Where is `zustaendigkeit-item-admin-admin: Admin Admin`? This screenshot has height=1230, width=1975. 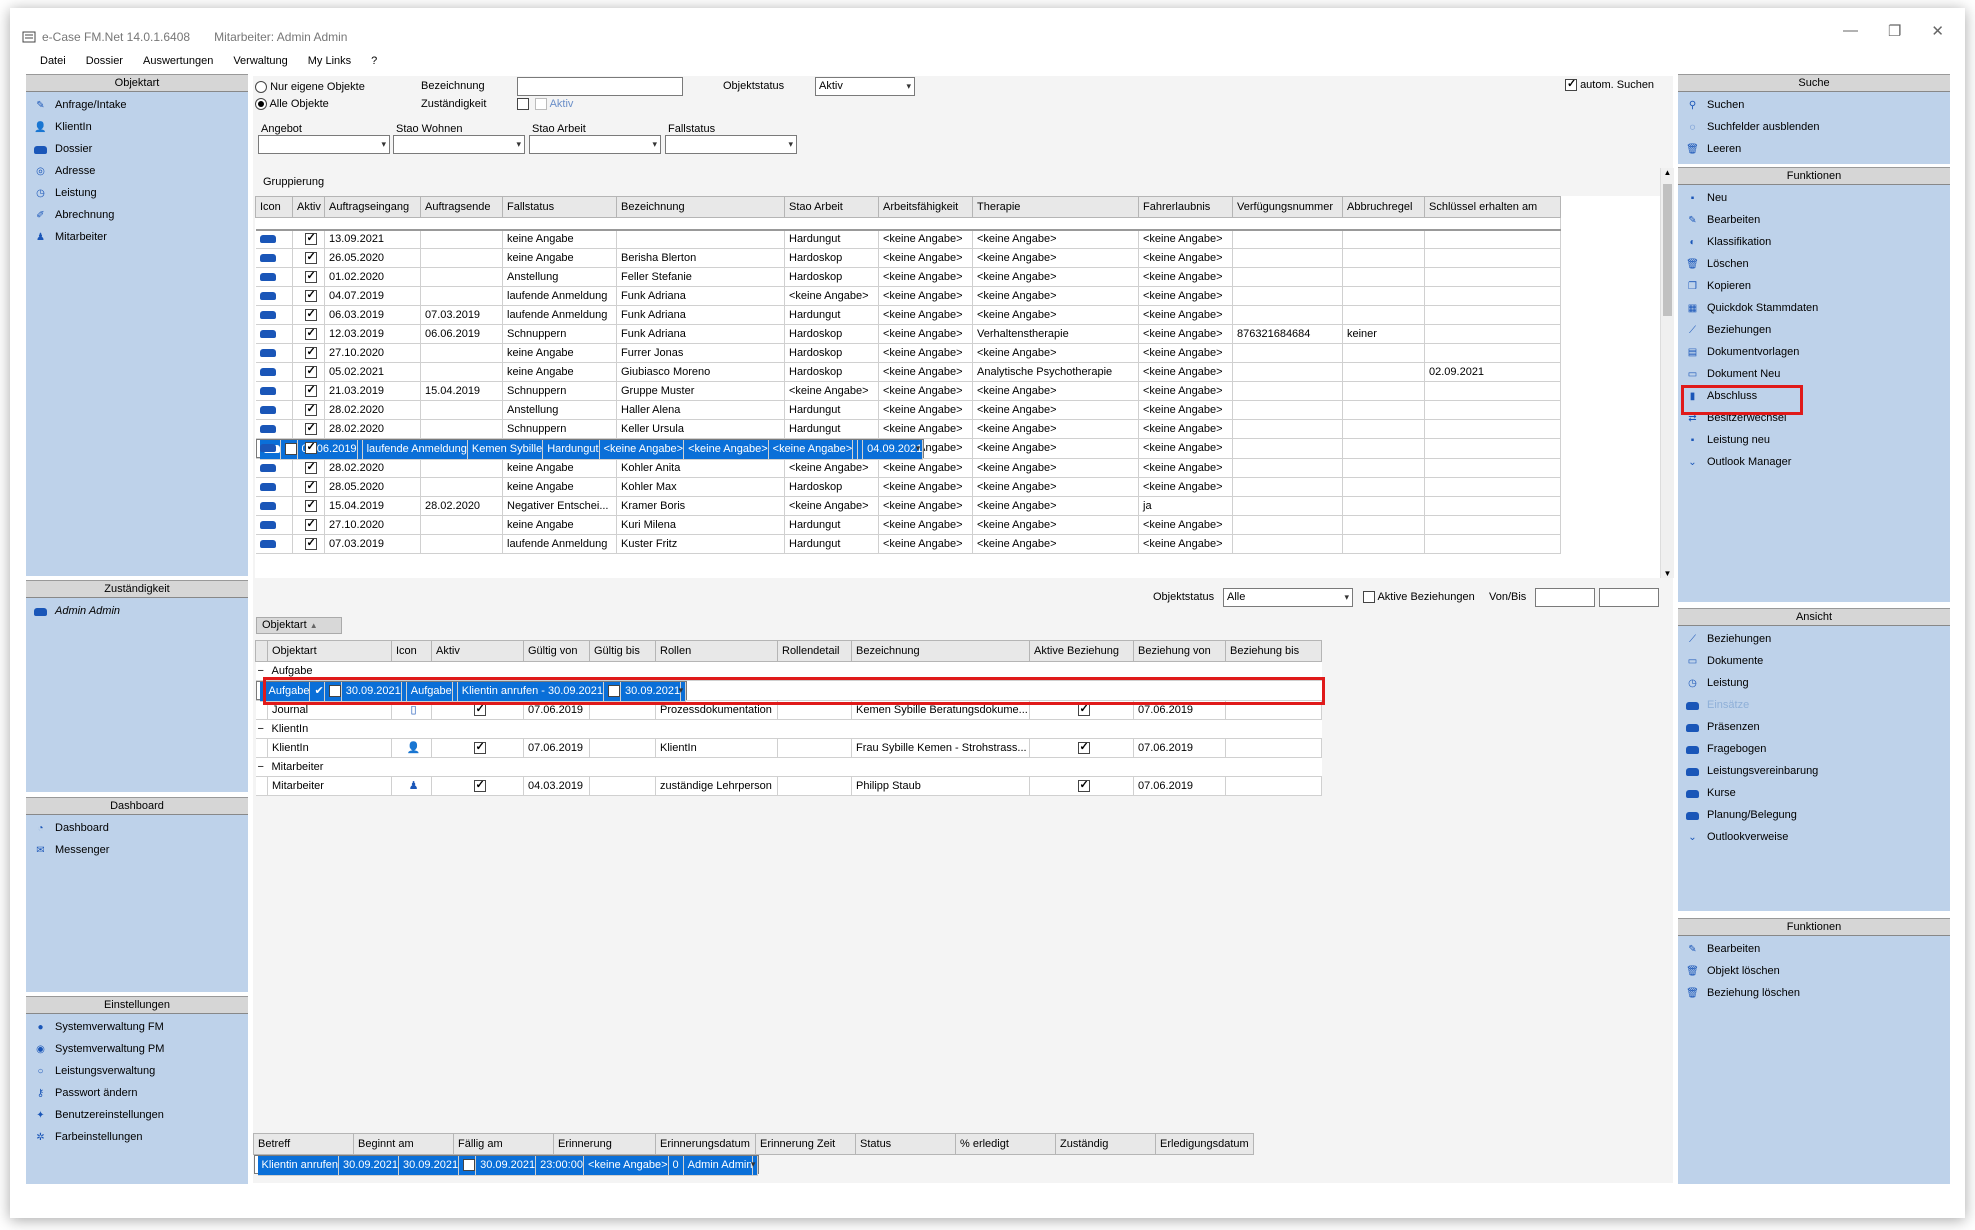
zustaendigkeit-item-admin-admin: Admin Admin is located at coordinates (137, 611).